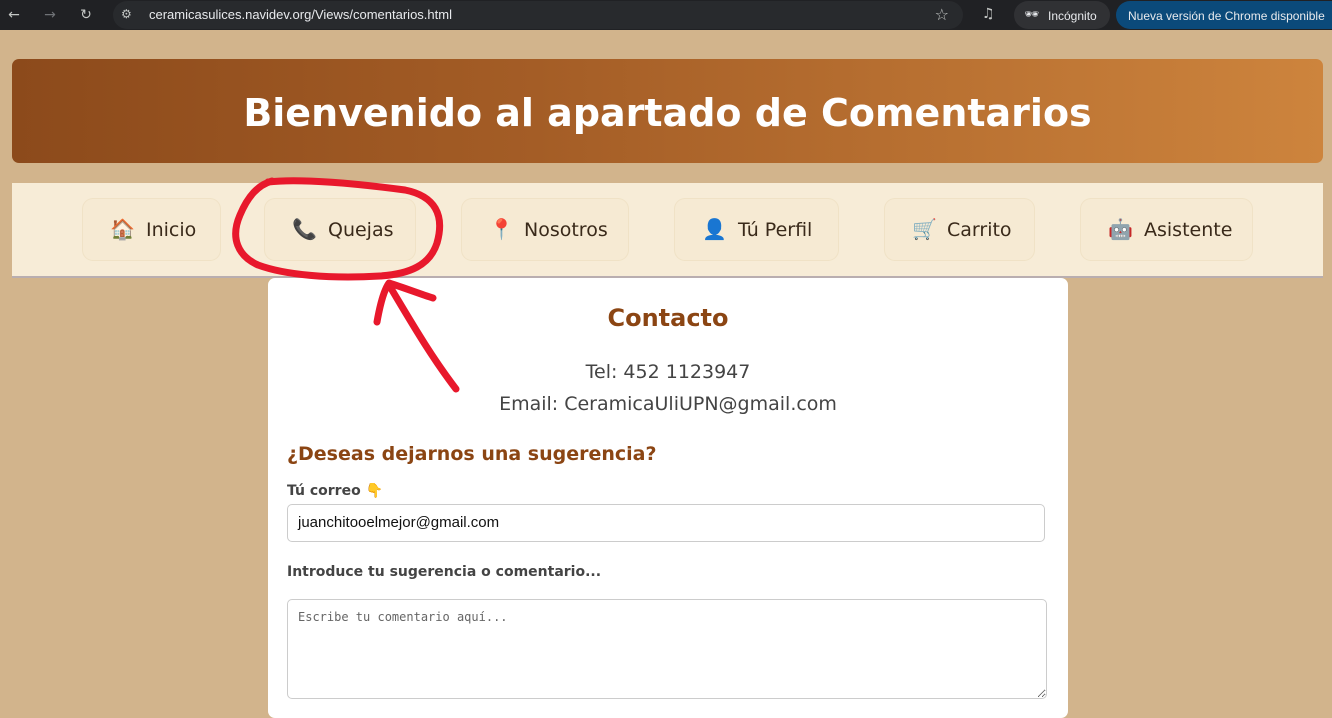 The height and width of the screenshot is (718, 1332). I want to click on nav-item-asistente: 🤖 Asistente, so click(1166, 229).